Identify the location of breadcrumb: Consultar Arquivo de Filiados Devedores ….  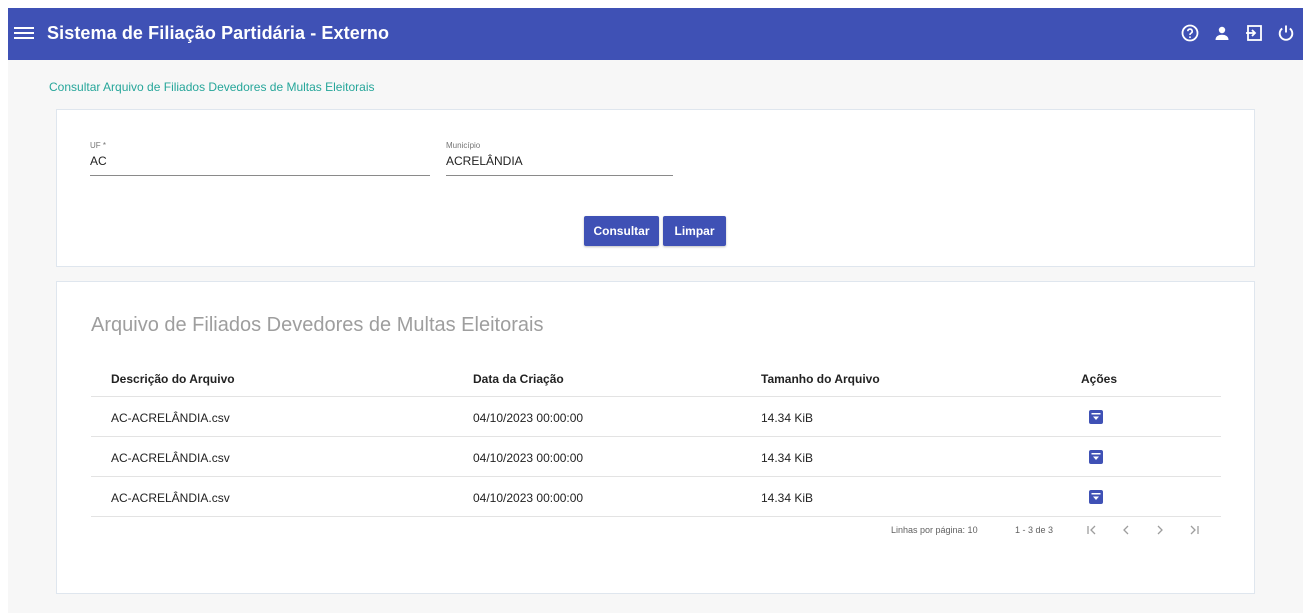
(212, 87).